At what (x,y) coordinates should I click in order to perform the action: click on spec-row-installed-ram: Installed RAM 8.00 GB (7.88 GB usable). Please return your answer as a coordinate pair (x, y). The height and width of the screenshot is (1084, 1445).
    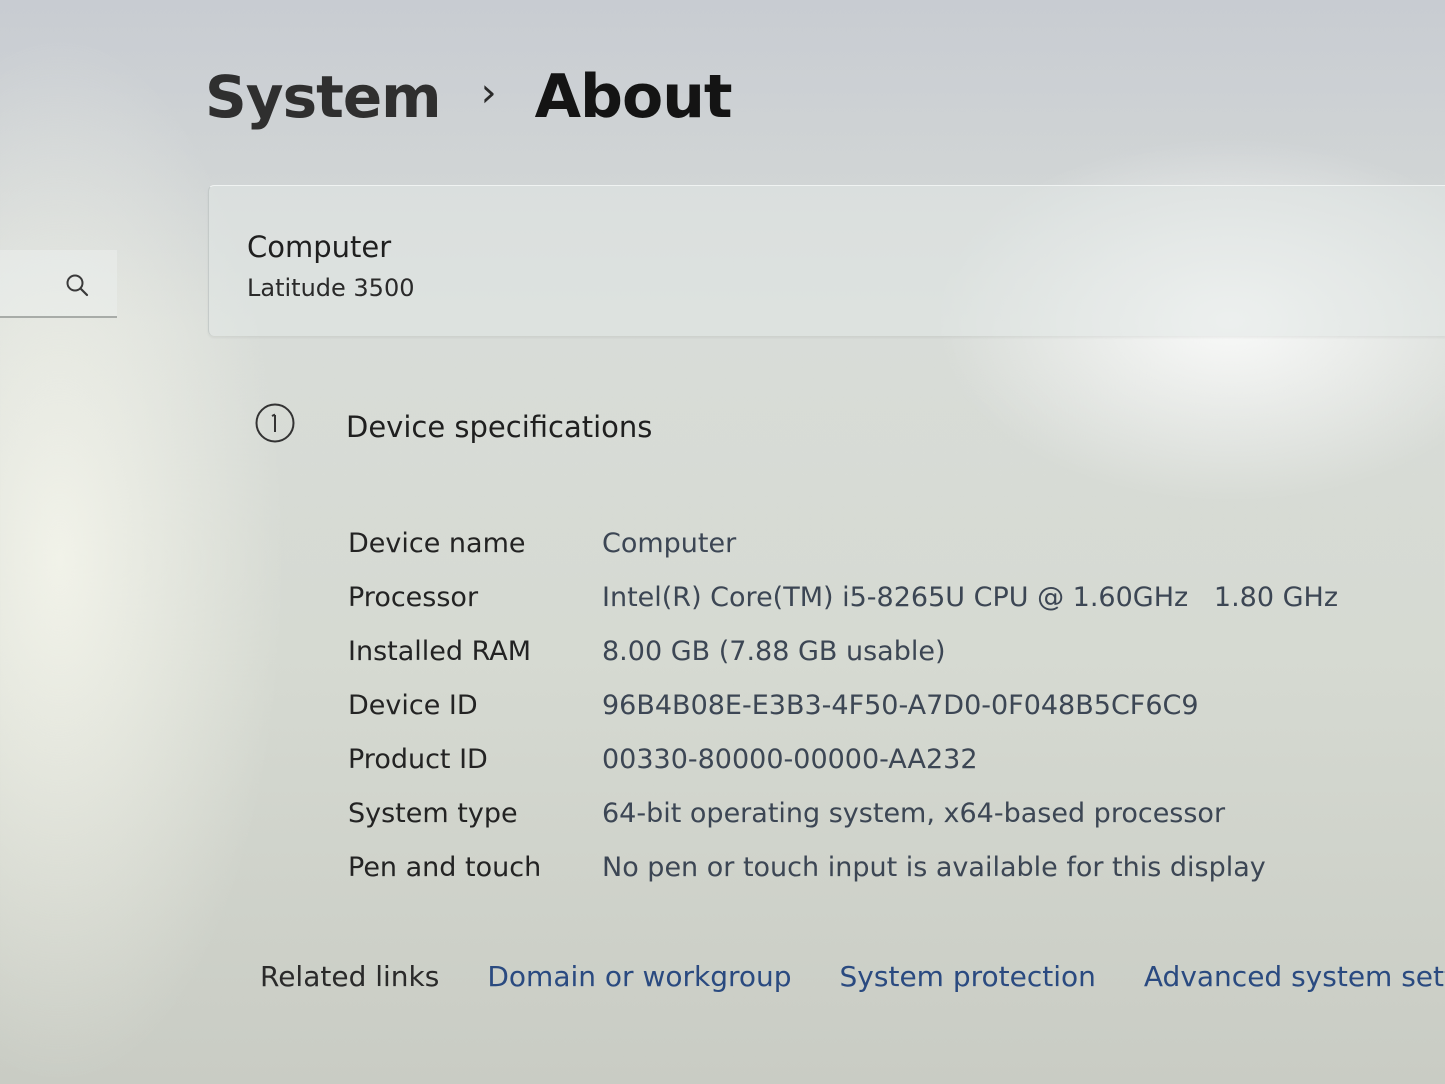
    Looking at the image, I should click on (893, 656).